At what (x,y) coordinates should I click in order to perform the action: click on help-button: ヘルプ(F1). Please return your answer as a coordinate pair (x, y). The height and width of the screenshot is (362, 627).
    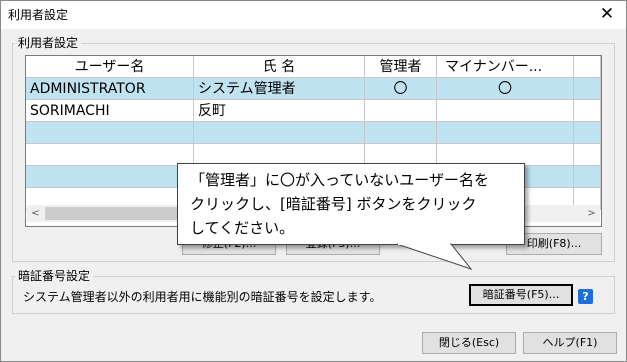
    Looking at the image, I should click on (570, 343).